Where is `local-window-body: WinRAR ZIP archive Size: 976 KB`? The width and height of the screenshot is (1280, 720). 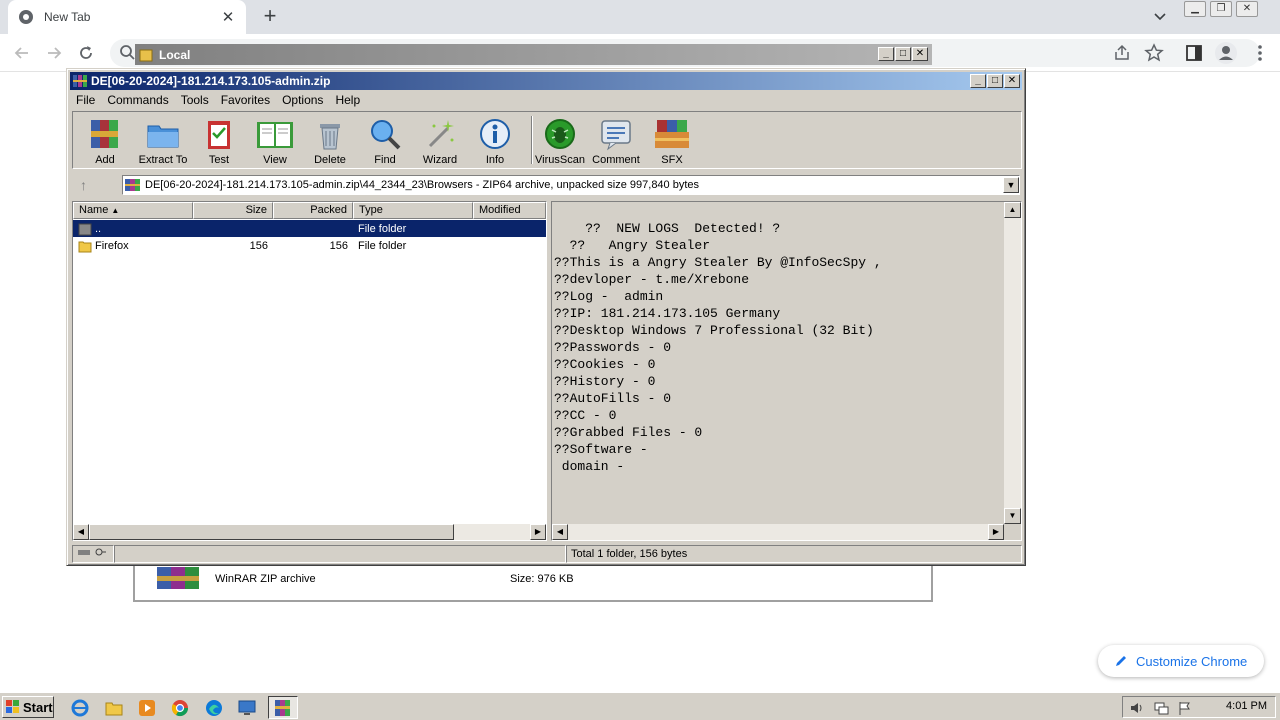
local-window-body: WinRAR ZIP archive Size: 976 KB is located at coordinates (533, 581).